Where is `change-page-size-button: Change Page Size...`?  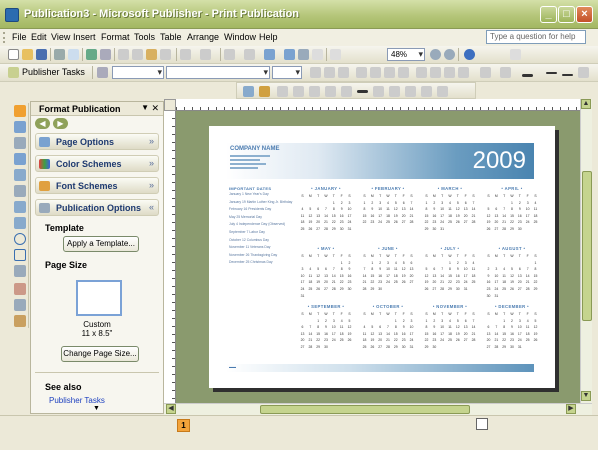 change-page-size-button: Change Page Size... is located at coordinates (100, 354).